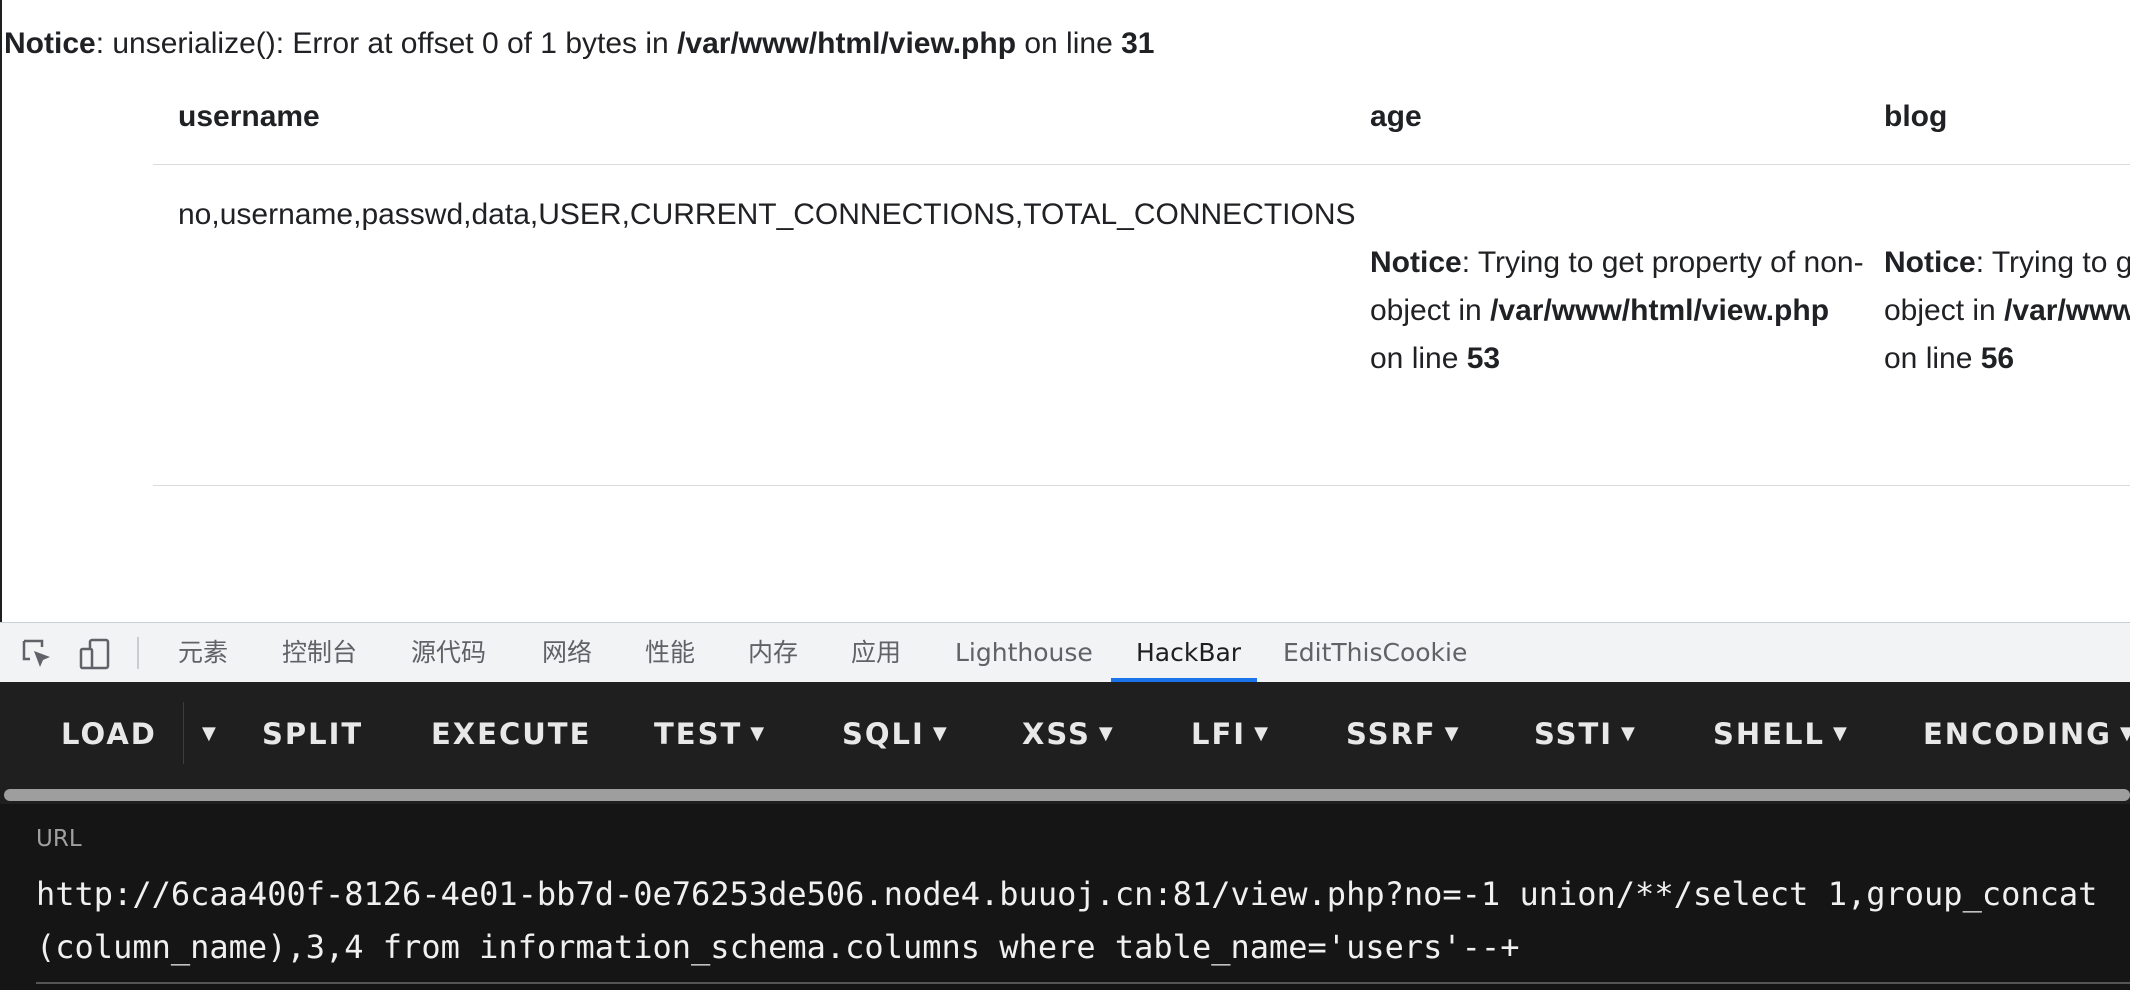 This screenshot has height=990, width=2130. Describe the element at coordinates (1141, 485) in the screenshot. I see `row-divider` at that location.